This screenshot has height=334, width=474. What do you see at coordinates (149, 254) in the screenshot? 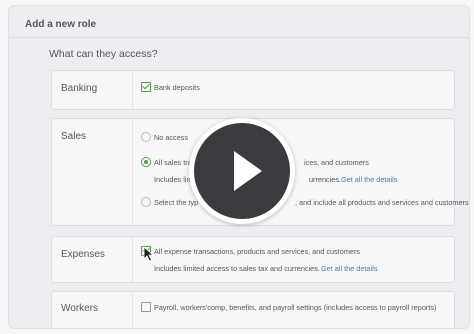
I see `mouse-cursor-icon` at bounding box center [149, 254].